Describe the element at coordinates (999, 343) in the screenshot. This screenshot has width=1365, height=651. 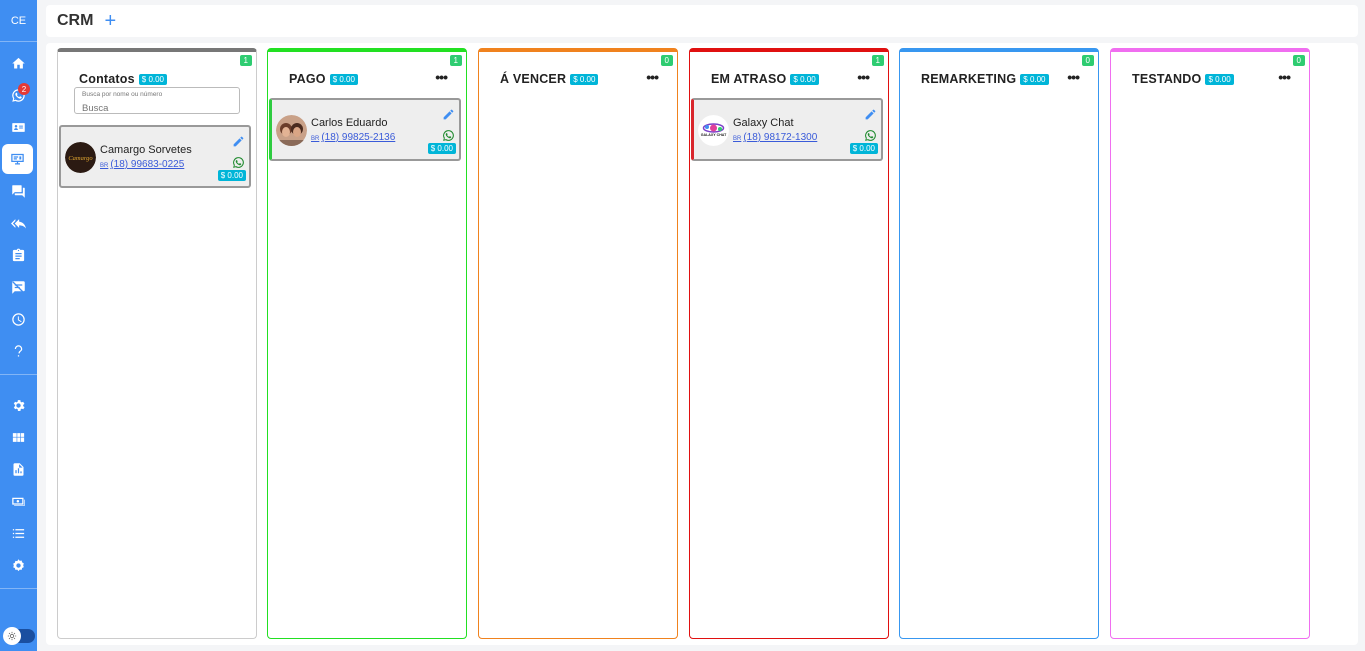
I see `column-remarketing: 0 REMARKETING $ 0.00 •••` at that location.